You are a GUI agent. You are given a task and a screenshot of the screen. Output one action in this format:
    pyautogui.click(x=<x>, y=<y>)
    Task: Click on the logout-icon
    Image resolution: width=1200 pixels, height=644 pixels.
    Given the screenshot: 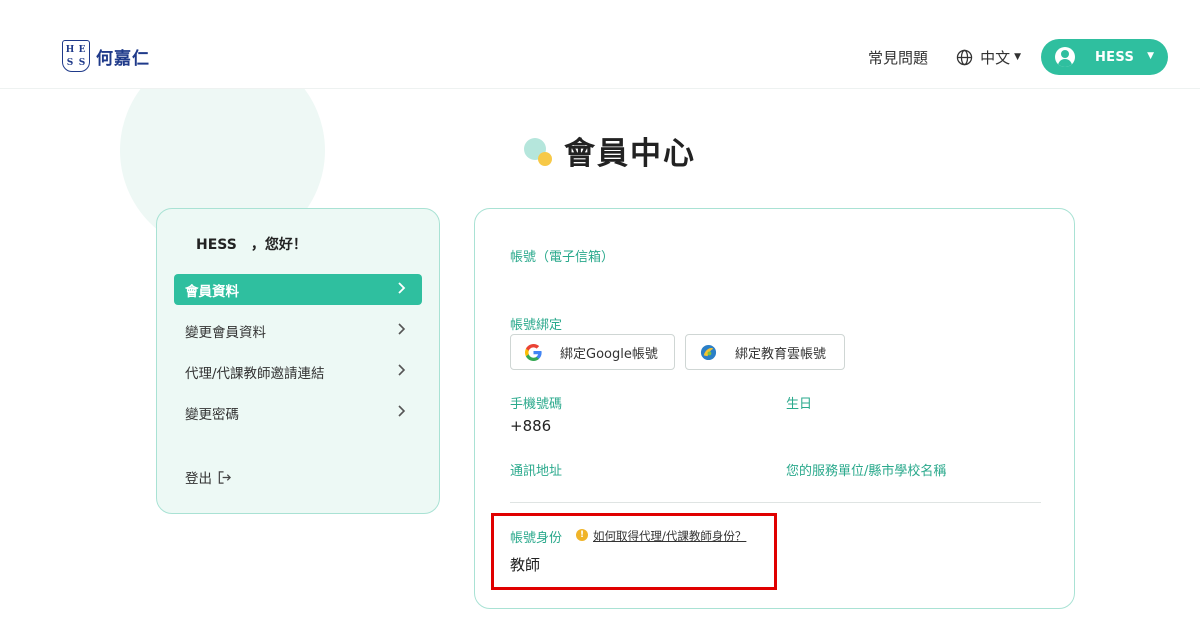 What is the action you would take?
    pyautogui.click(x=224, y=477)
    